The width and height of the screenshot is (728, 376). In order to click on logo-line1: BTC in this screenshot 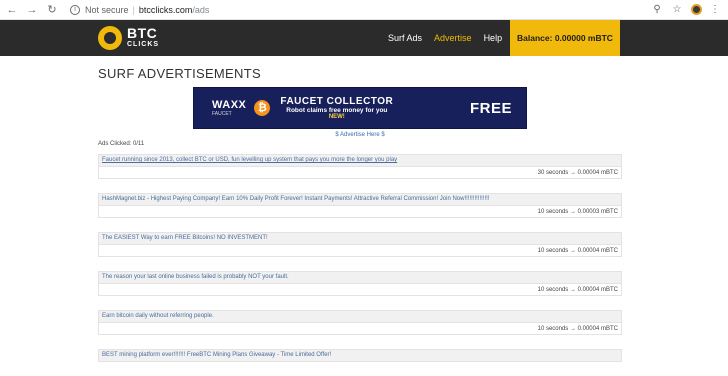, I will do `click(142, 32)`.